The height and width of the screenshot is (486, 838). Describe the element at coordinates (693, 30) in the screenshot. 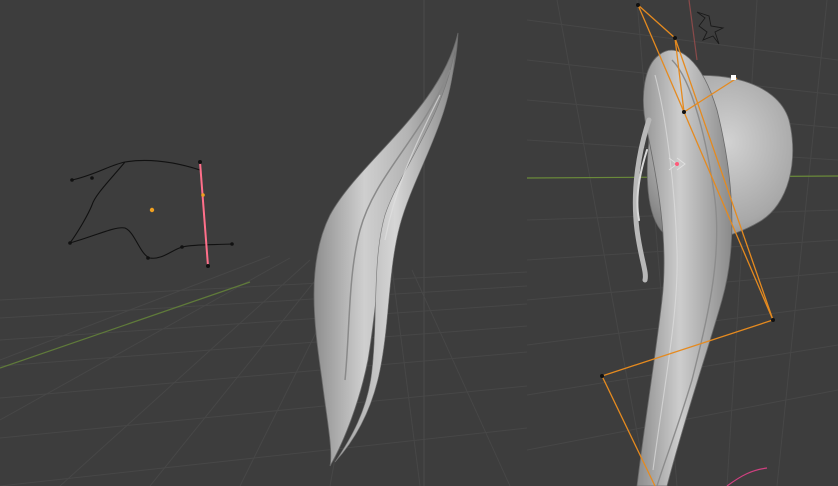

I see `x-axis-line` at that location.